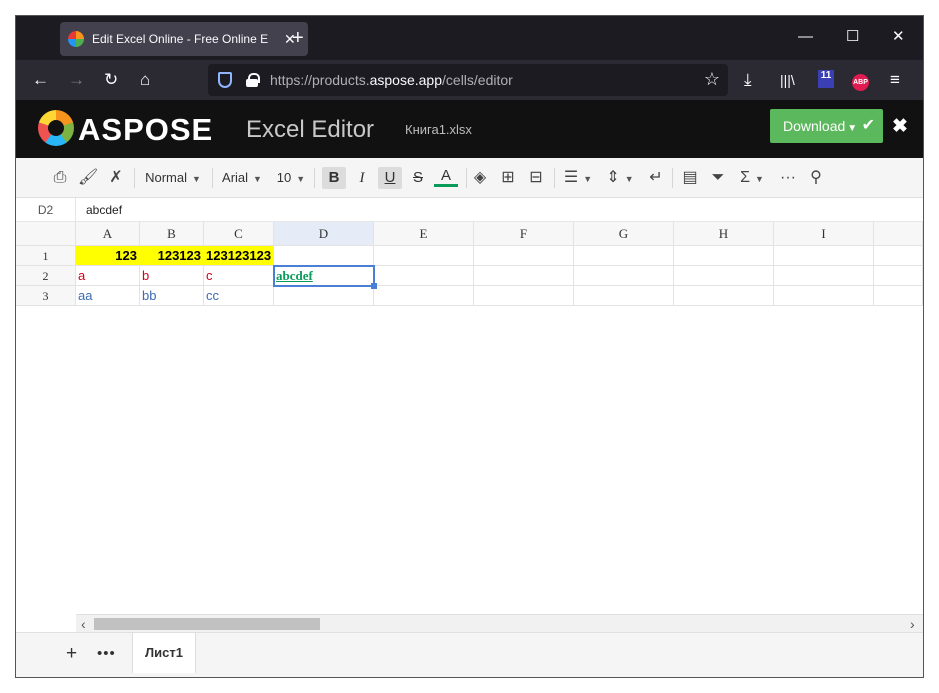 The image size is (939, 693). I want to click on strikethrough-button: S, so click(418, 178).